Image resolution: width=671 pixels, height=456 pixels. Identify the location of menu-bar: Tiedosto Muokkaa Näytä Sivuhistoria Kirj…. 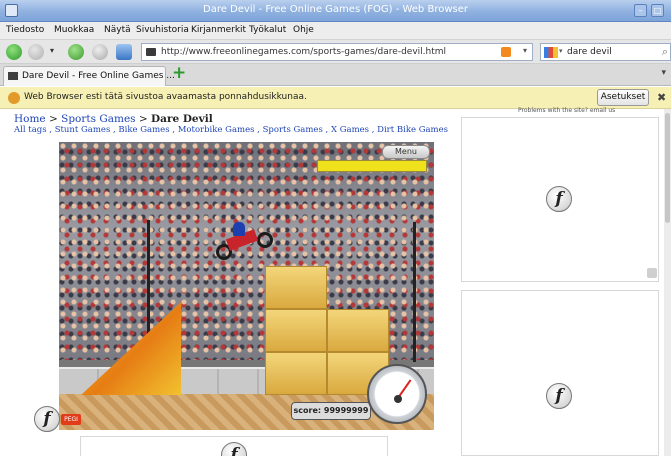
(335, 31).